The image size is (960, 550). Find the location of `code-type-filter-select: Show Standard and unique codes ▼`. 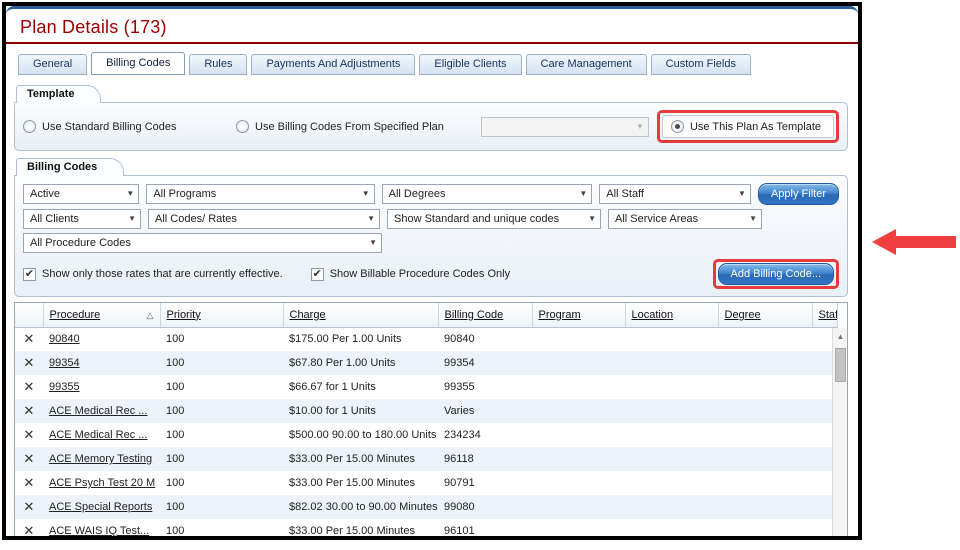

code-type-filter-select: Show Standard and unique codes ▼ is located at coordinates (494, 219).